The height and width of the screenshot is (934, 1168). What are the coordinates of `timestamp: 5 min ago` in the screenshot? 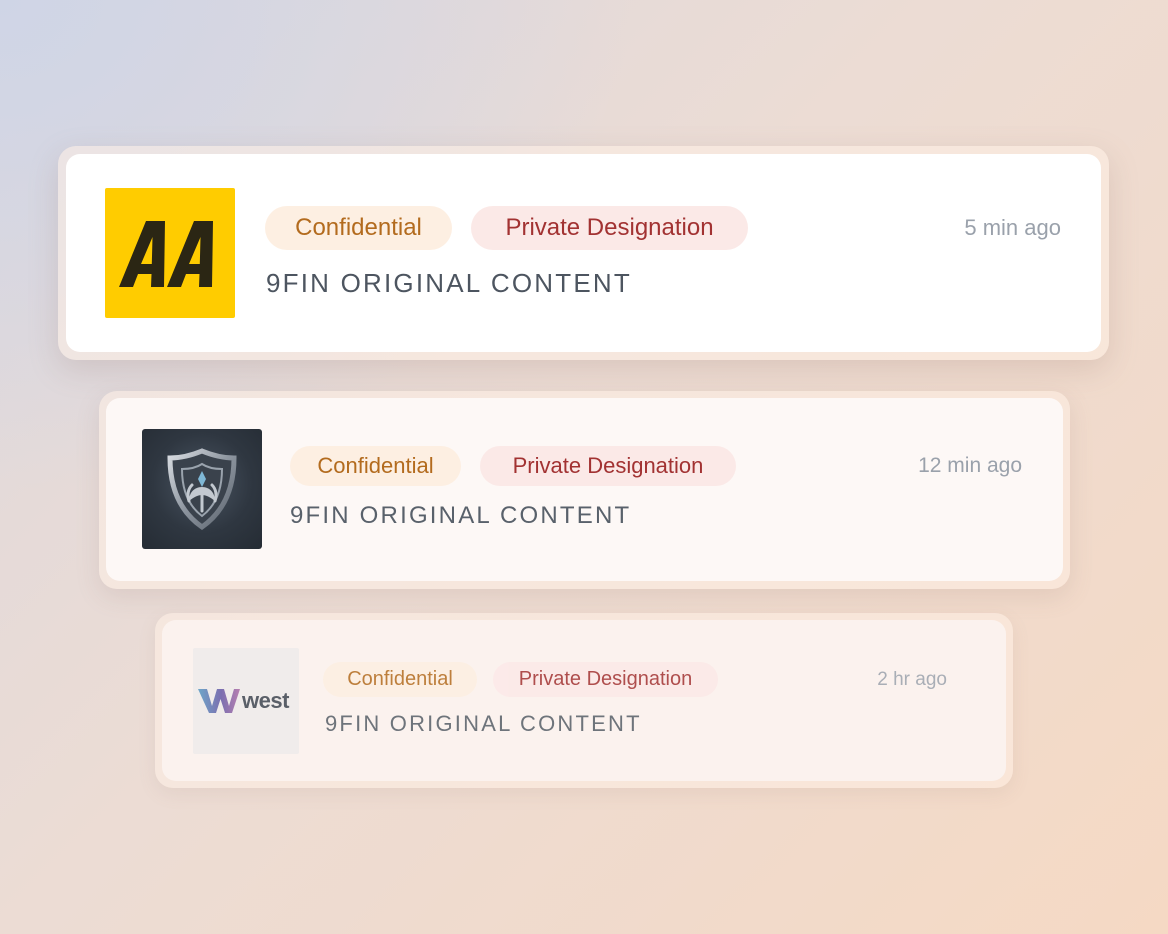 It's located at (1012, 227).